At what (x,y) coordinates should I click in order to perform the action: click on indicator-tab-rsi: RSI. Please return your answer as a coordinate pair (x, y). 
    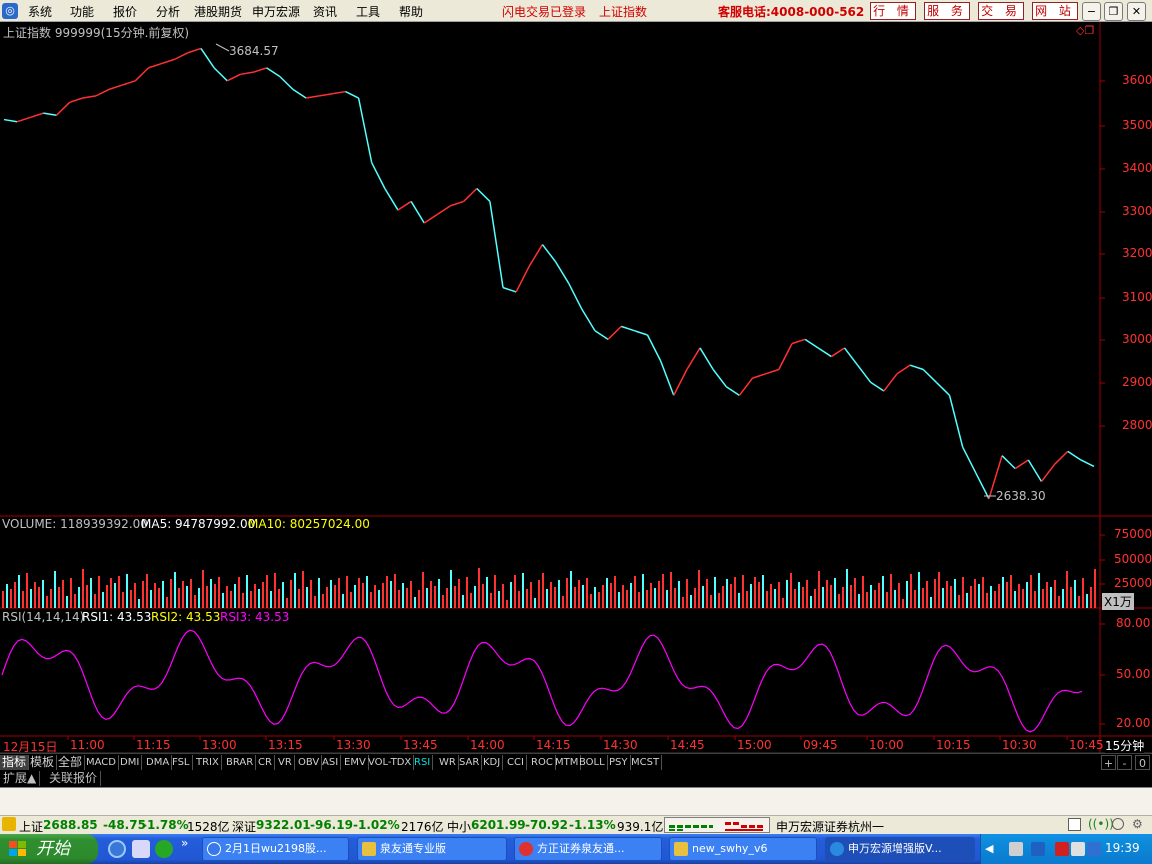
    Looking at the image, I should click on (423, 762).